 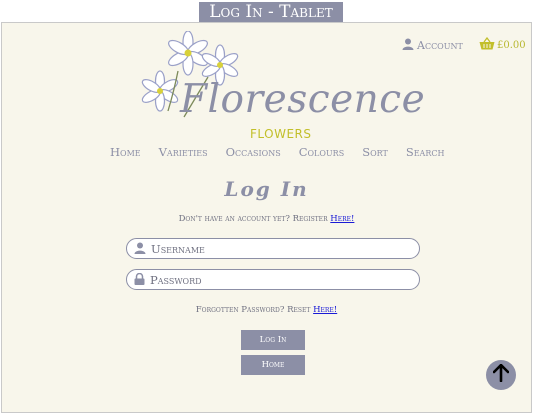 What do you see at coordinates (253, 310) in the screenshot?
I see `forgot-text: Forgotten Password? Reset` at bounding box center [253, 310].